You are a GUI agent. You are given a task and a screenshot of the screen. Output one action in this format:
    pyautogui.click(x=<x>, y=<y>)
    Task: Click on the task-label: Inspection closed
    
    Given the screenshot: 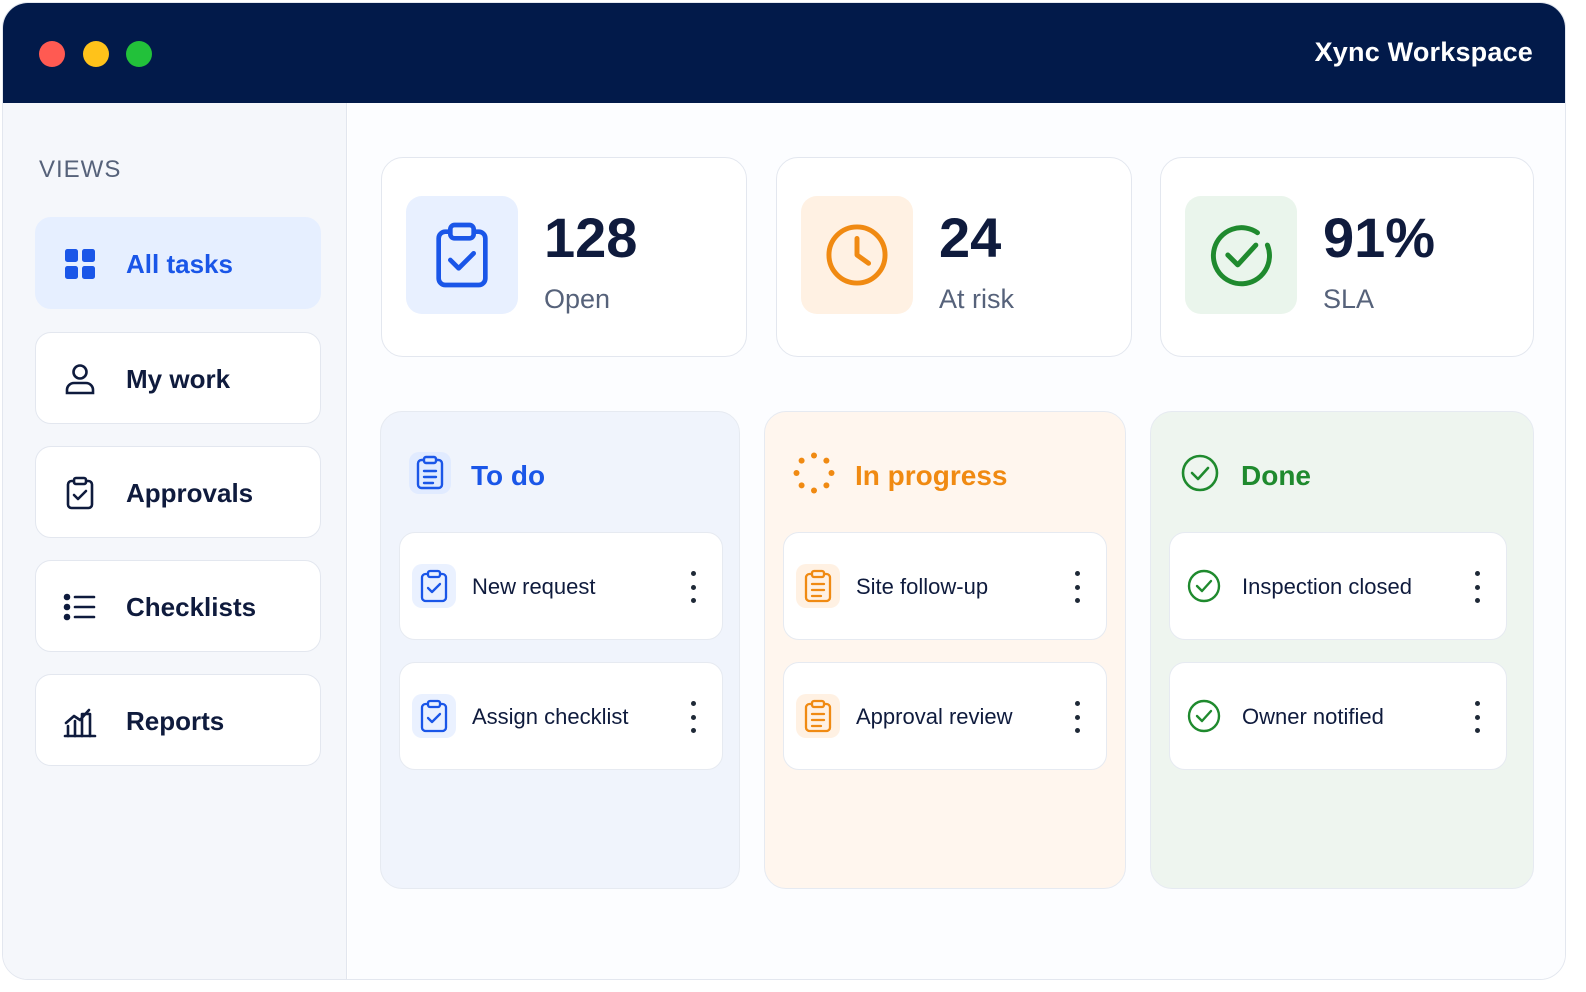 What is the action you would take?
    pyautogui.click(x=1327, y=586)
    